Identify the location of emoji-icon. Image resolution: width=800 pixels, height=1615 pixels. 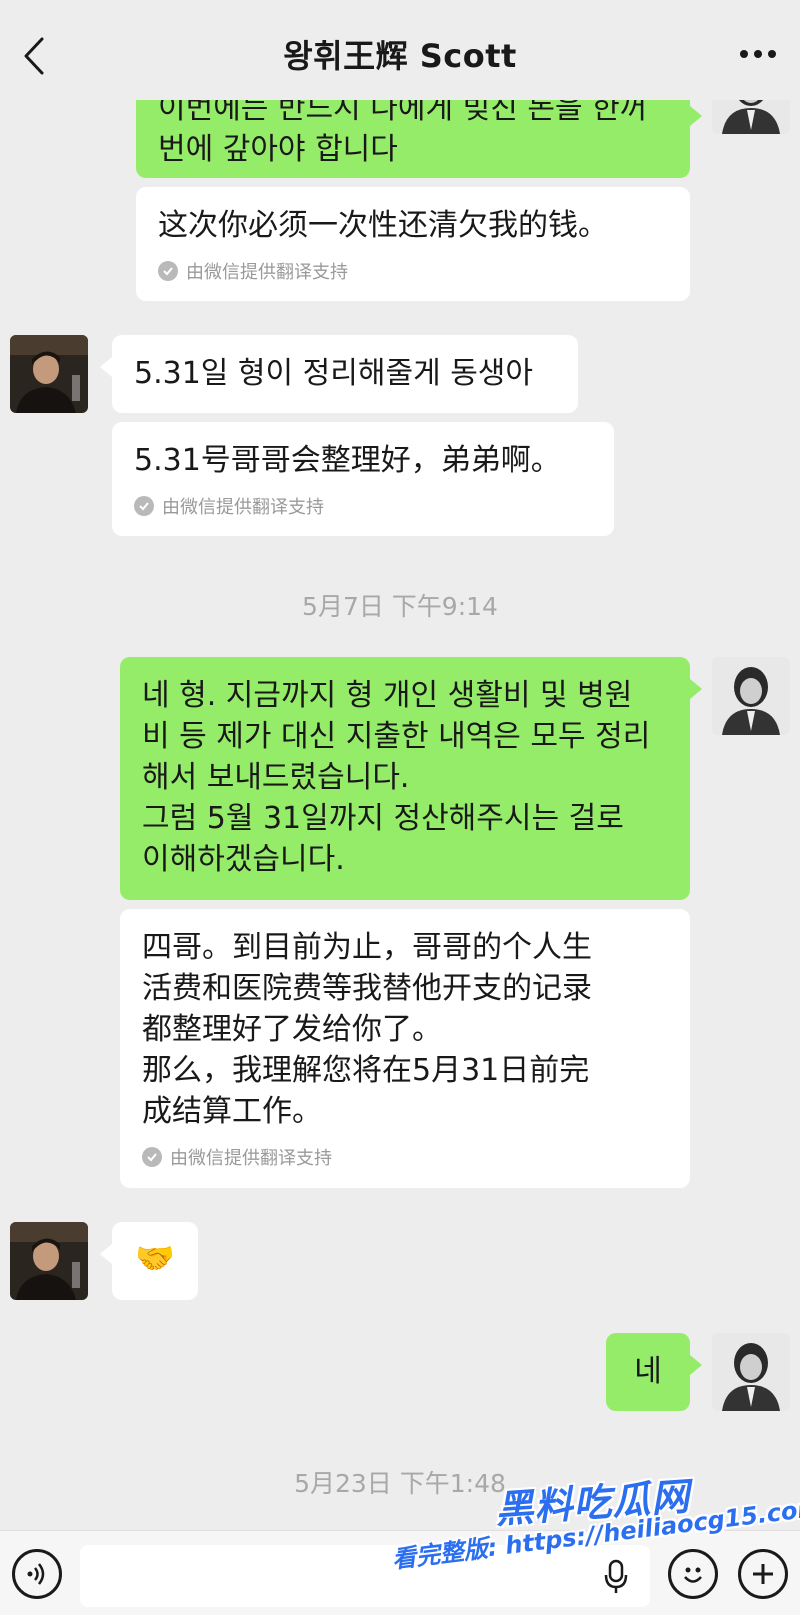
(693, 1575).